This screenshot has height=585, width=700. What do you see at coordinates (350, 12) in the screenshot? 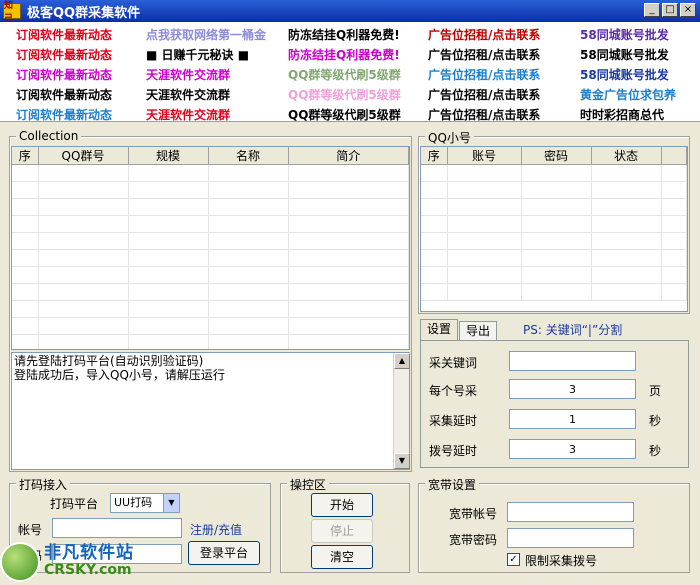
I see `title-bar: 知己 极客QQ群采集软件 _ □ ×` at bounding box center [350, 12].